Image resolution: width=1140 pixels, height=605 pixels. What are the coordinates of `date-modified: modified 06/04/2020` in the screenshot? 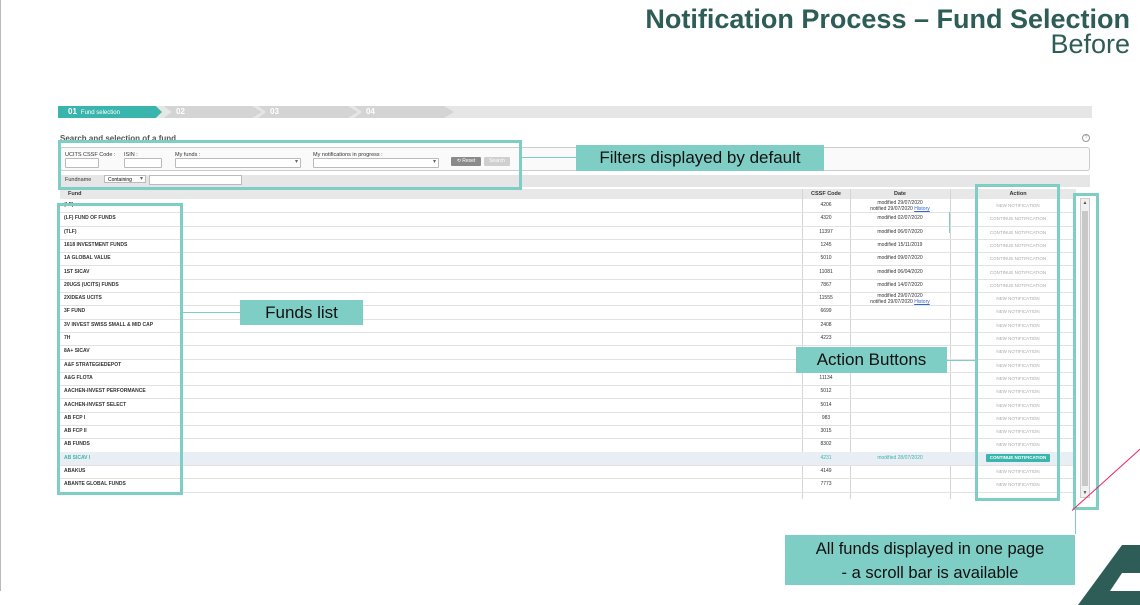 It's located at (900, 271).